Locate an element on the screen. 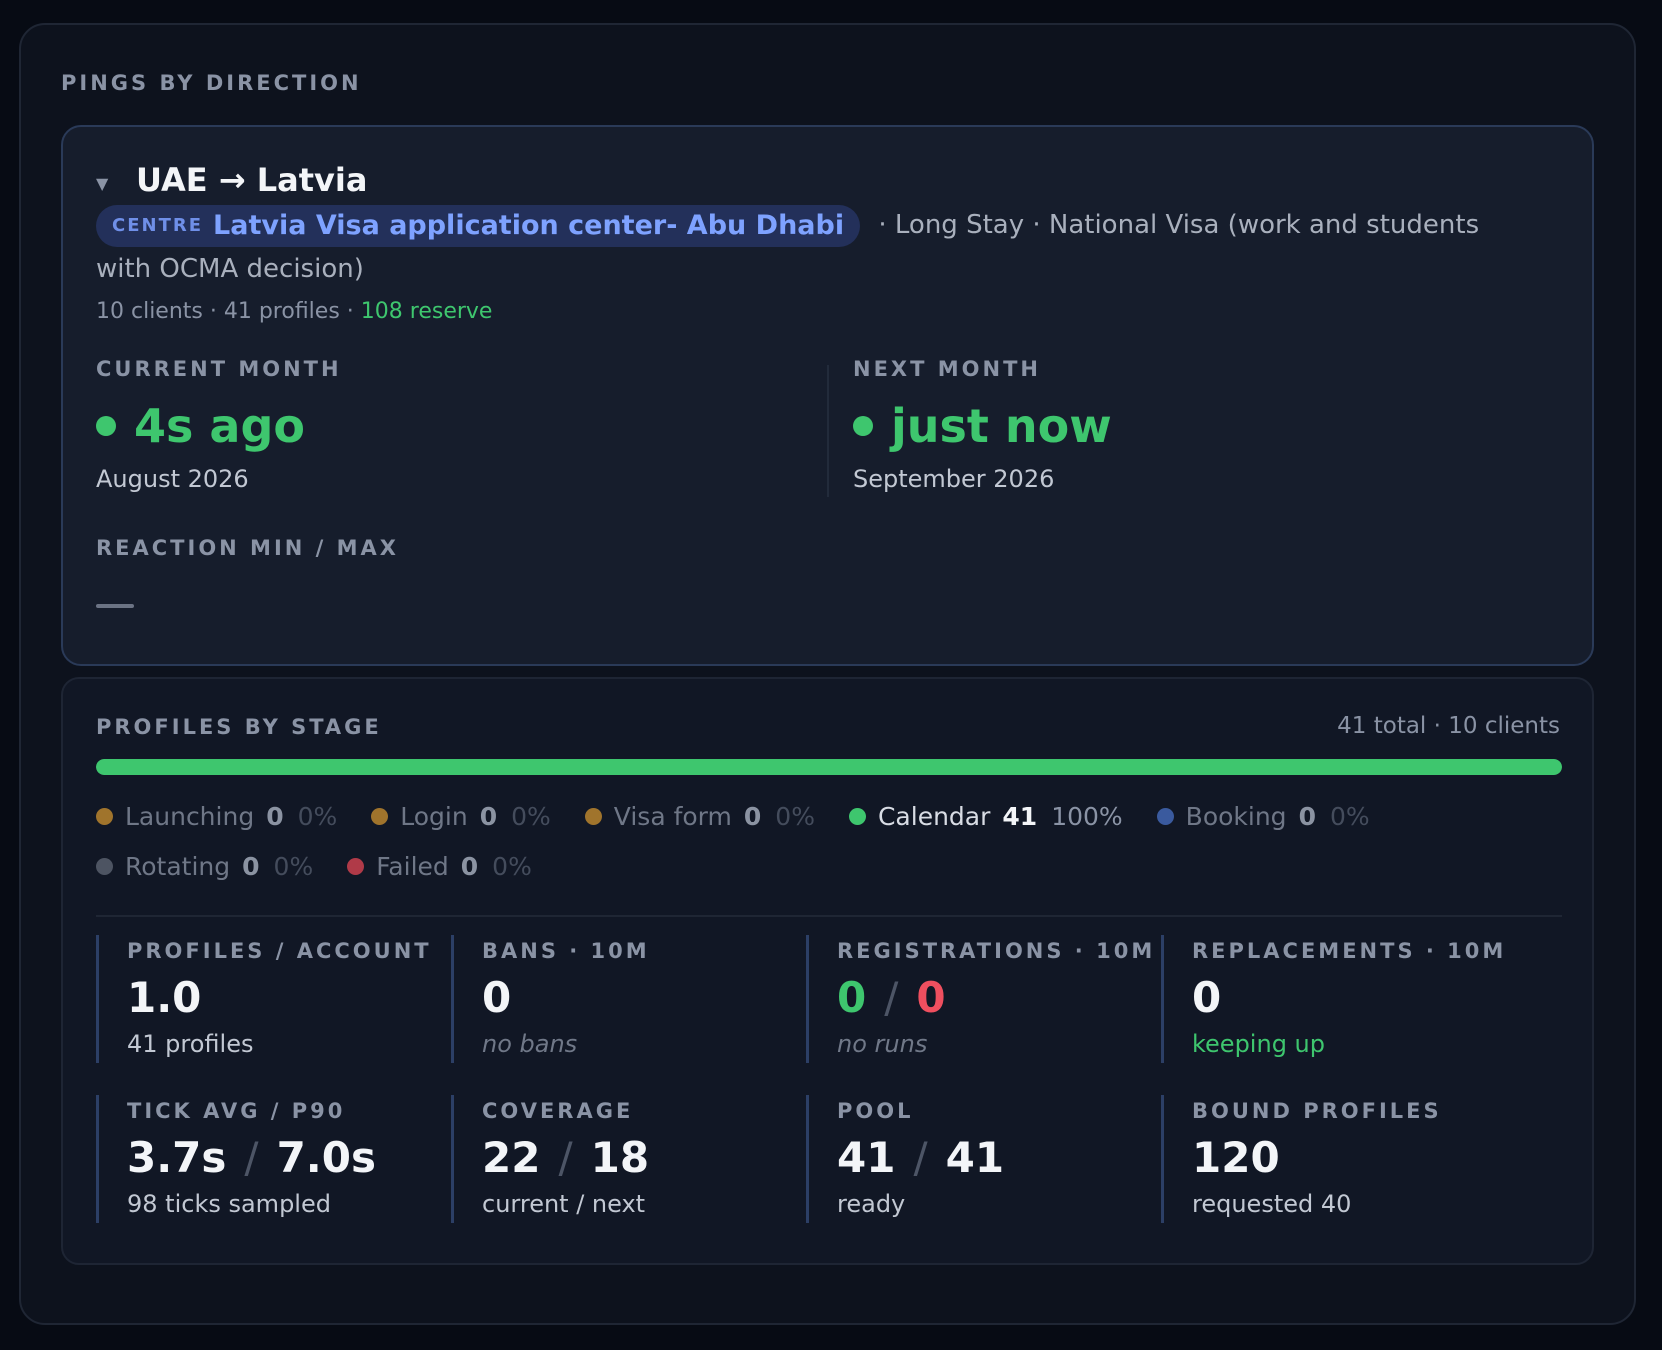  metric-sub: 41 profiles is located at coordinates (190, 1044).